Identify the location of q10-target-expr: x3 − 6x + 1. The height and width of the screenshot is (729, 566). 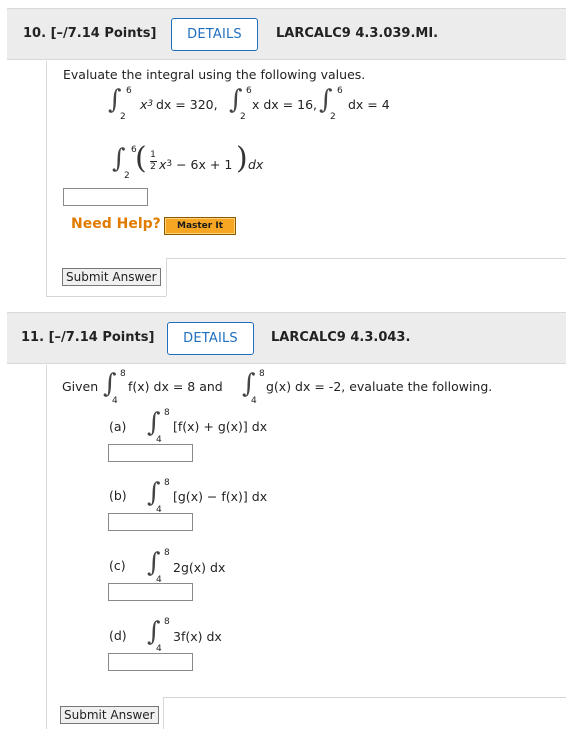
(196, 164).